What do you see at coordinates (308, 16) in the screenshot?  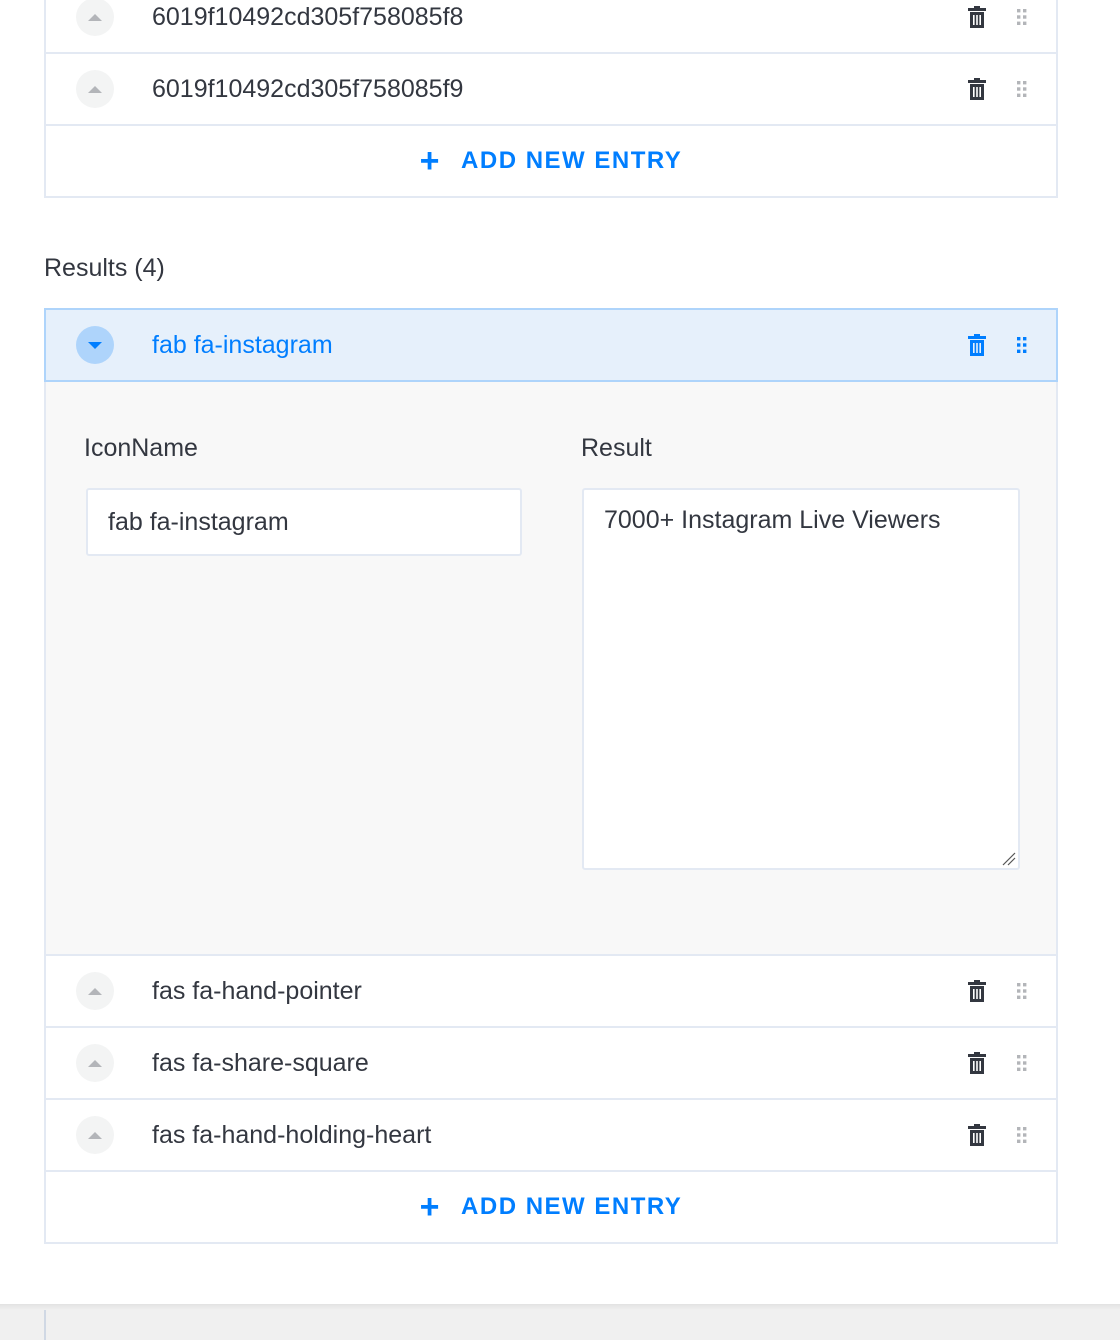 I see `entry-label: 6019f10492cd305f758085f8` at bounding box center [308, 16].